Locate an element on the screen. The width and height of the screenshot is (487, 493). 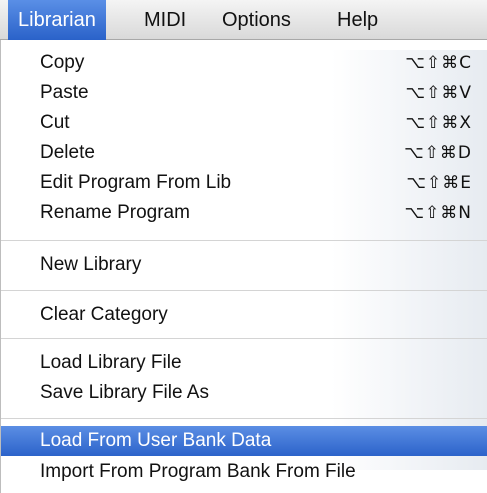
menu-item-label: Save Library File As is located at coordinates (124, 392).